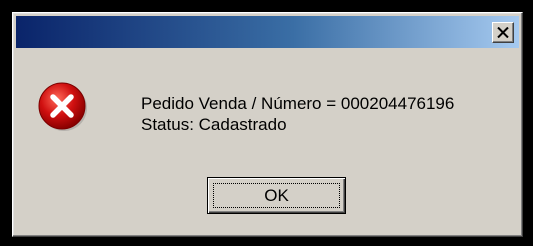 This screenshot has height=246, width=533. Describe the element at coordinates (214, 124) in the screenshot. I see `message-status-line: Status: Cadastrado` at that location.